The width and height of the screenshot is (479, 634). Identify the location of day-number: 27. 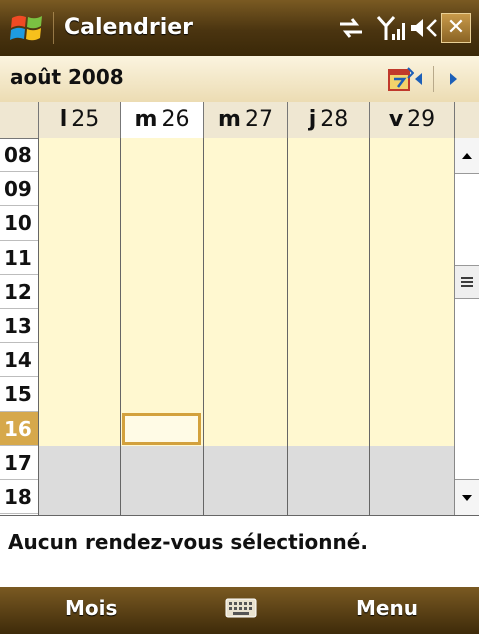
(258, 119).